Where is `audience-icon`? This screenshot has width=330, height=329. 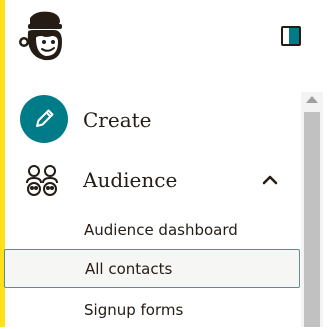 audience-icon is located at coordinates (42, 180).